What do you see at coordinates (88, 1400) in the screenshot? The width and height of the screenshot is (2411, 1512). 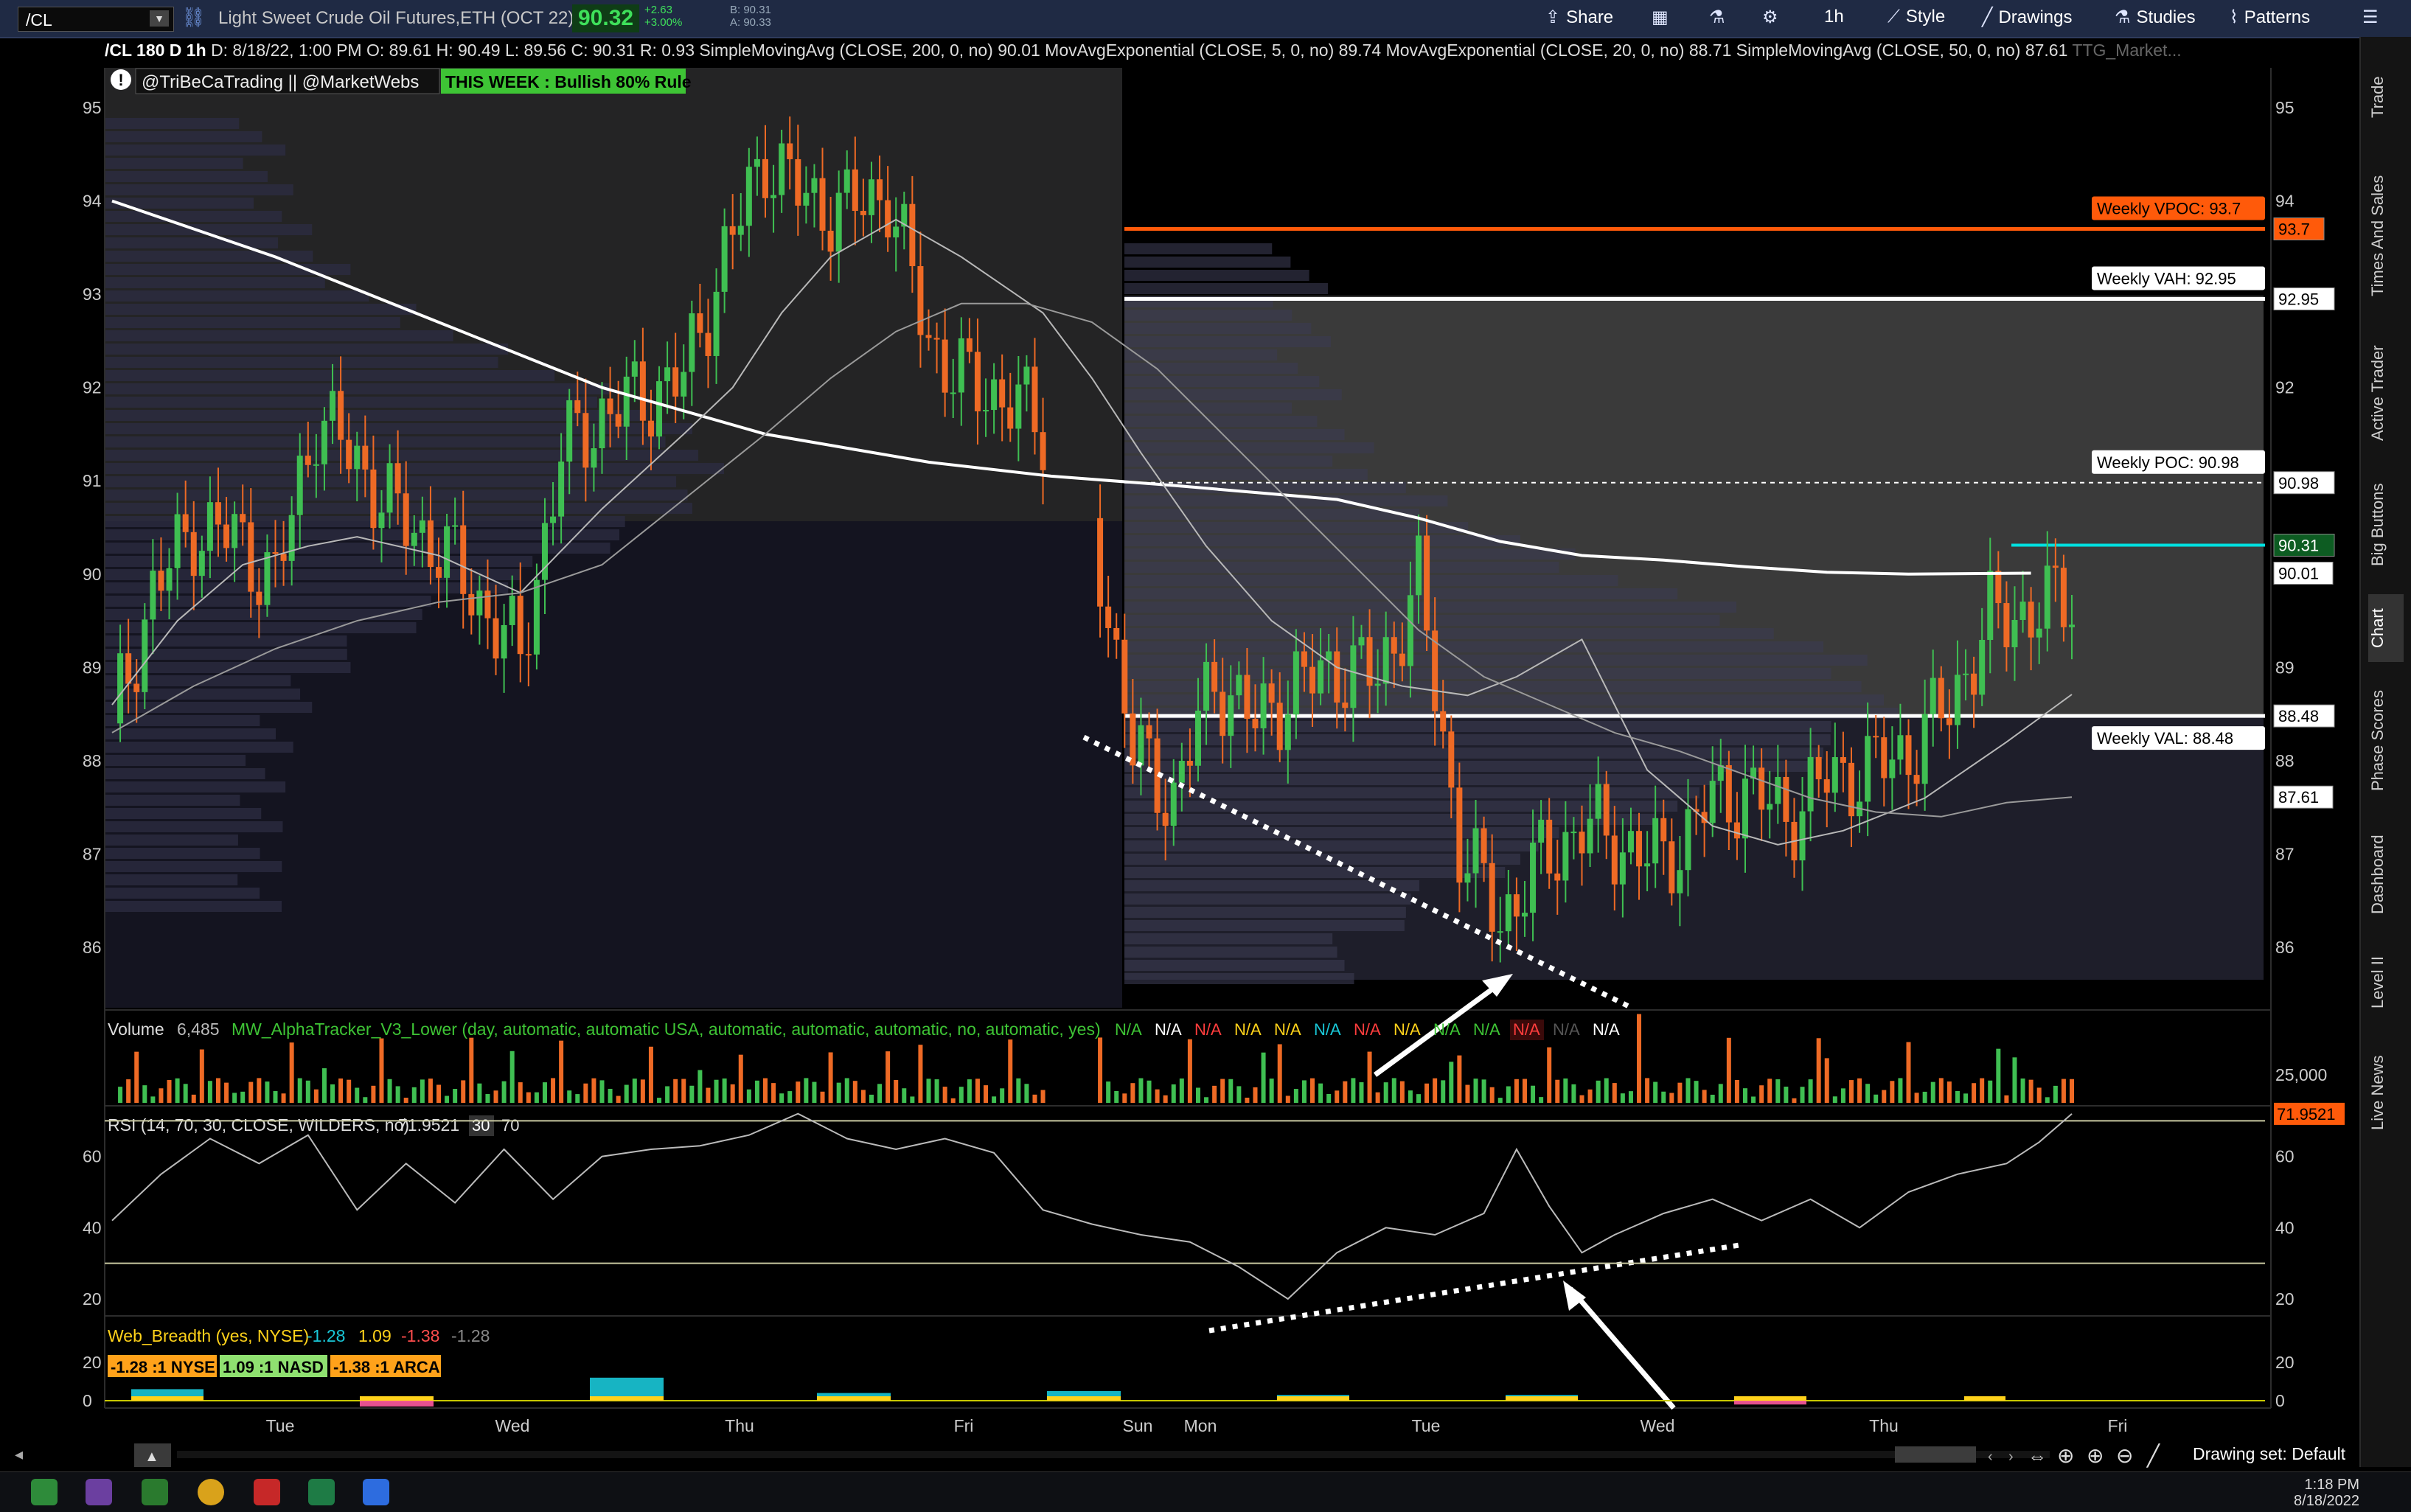 I see `breadth-tick-left: 0` at bounding box center [88, 1400].